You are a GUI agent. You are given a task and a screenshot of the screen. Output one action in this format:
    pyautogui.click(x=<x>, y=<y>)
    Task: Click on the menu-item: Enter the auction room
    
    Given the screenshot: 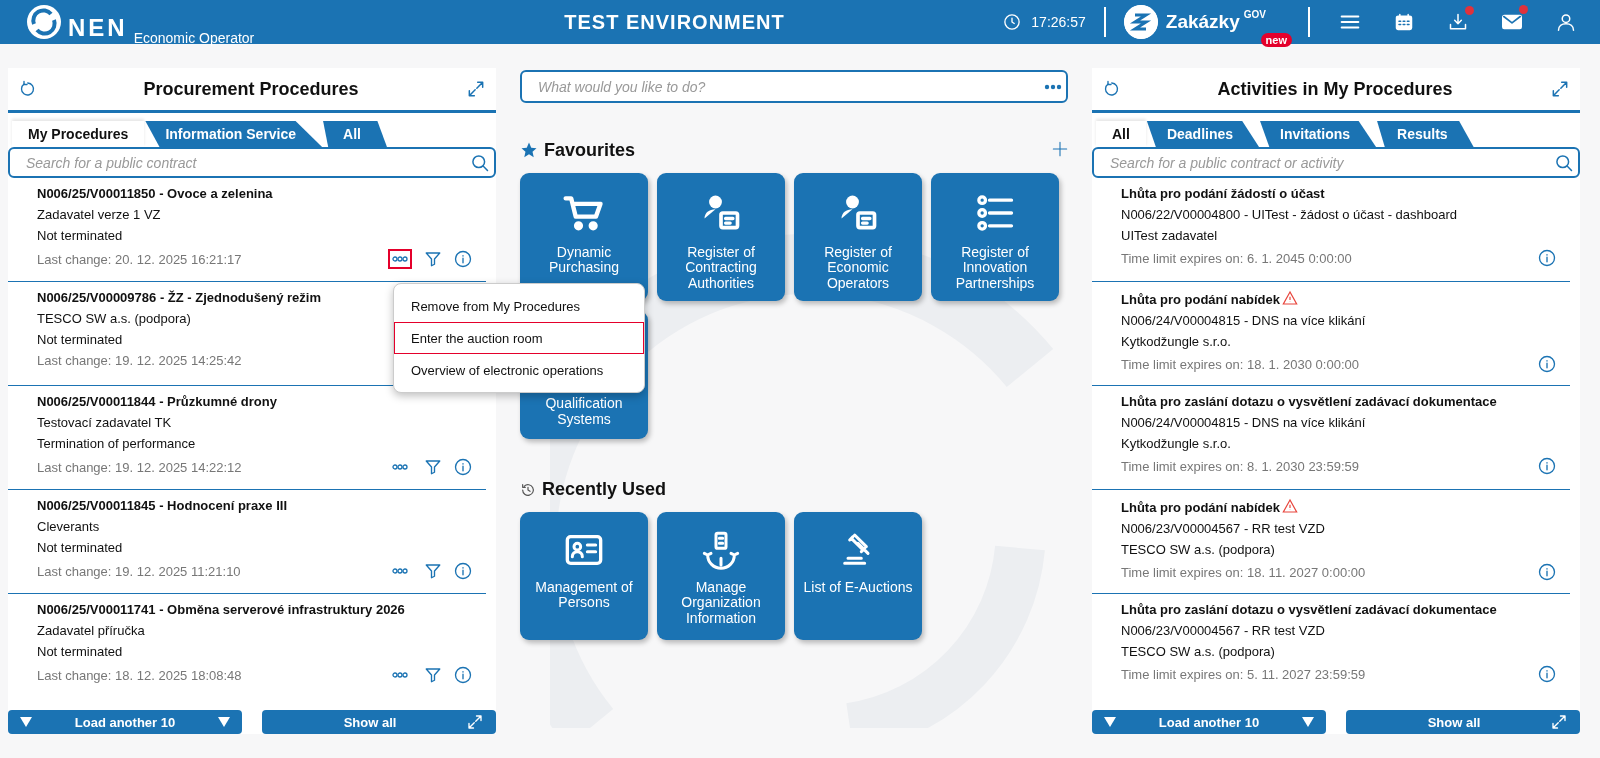 What is the action you would take?
    pyautogui.click(x=519, y=338)
    